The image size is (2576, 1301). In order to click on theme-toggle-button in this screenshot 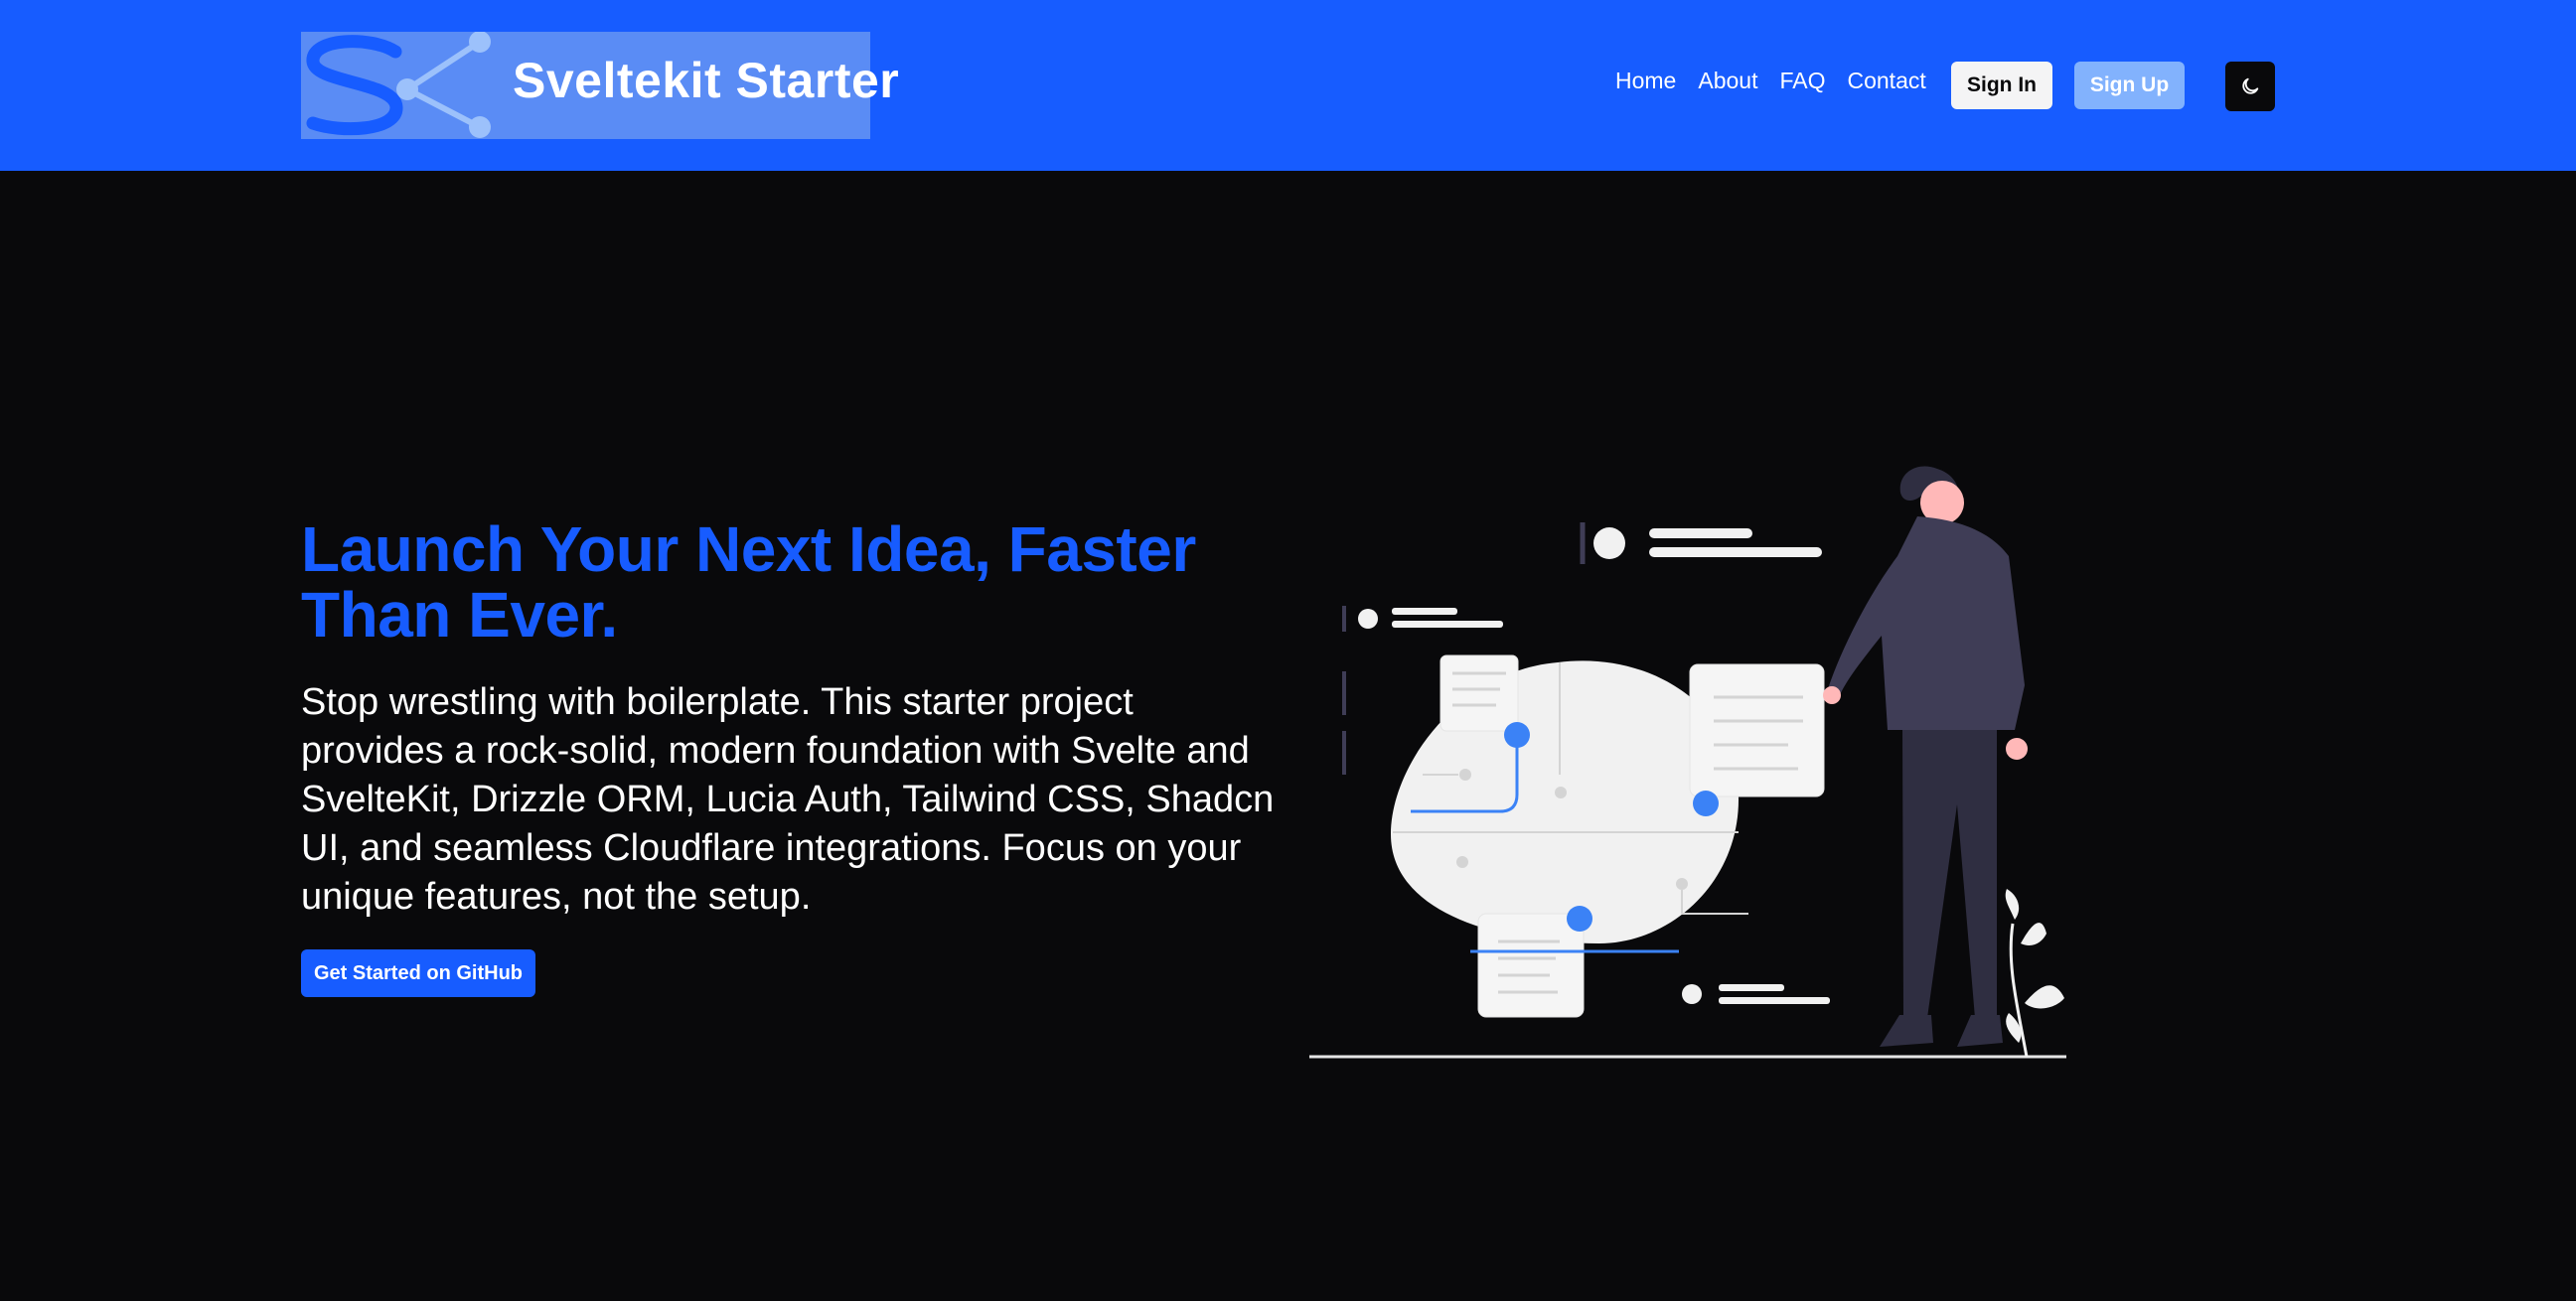, I will do `click(2250, 87)`.